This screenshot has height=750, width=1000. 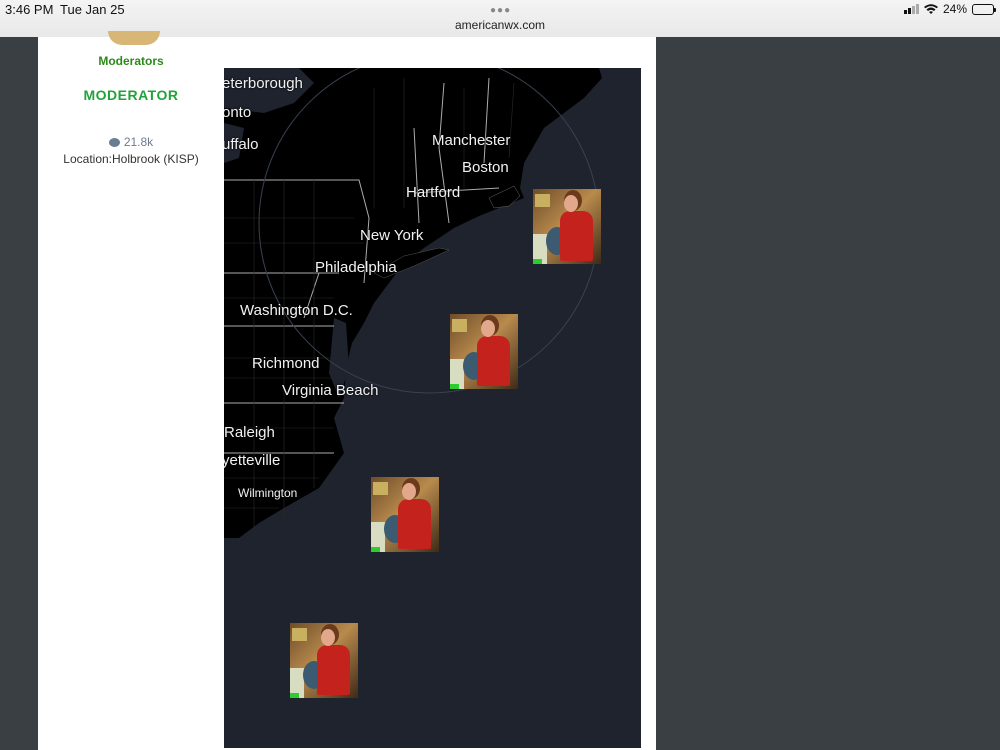 I want to click on city-label: Virginia Beach, so click(x=330, y=390).